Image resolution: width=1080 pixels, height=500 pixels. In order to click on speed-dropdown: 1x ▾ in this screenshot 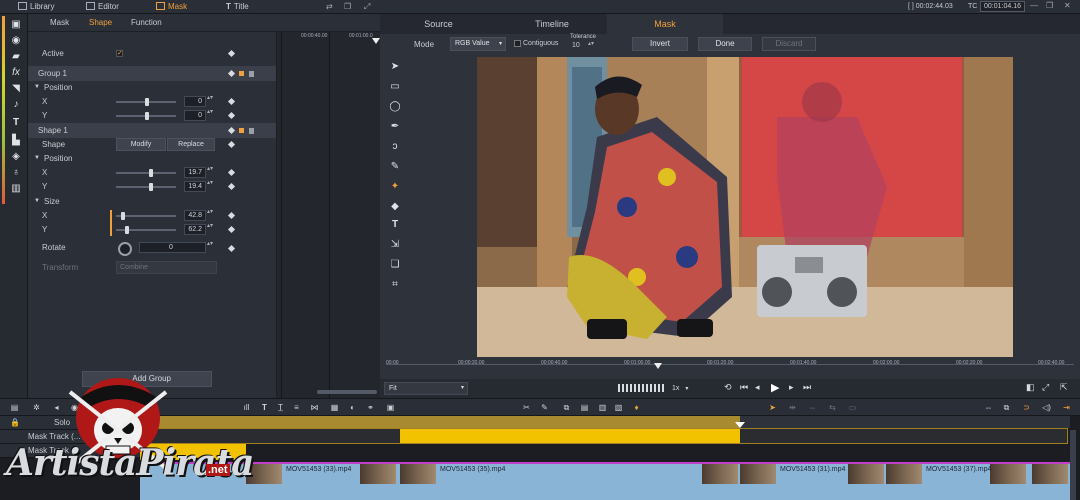, I will do `click(687, 388)`.